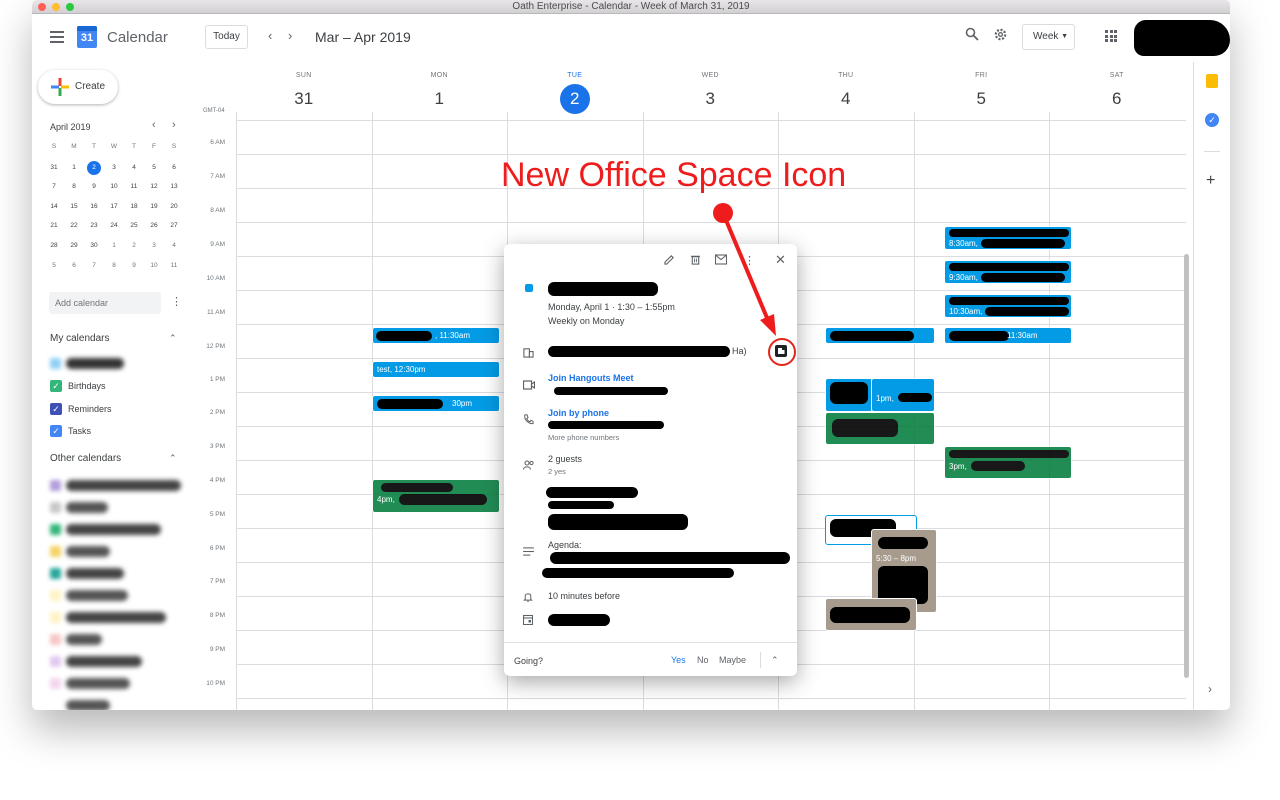 This screenshot has width=1280, height=800. I want to click on mini-day: 19, so click(154, 207).